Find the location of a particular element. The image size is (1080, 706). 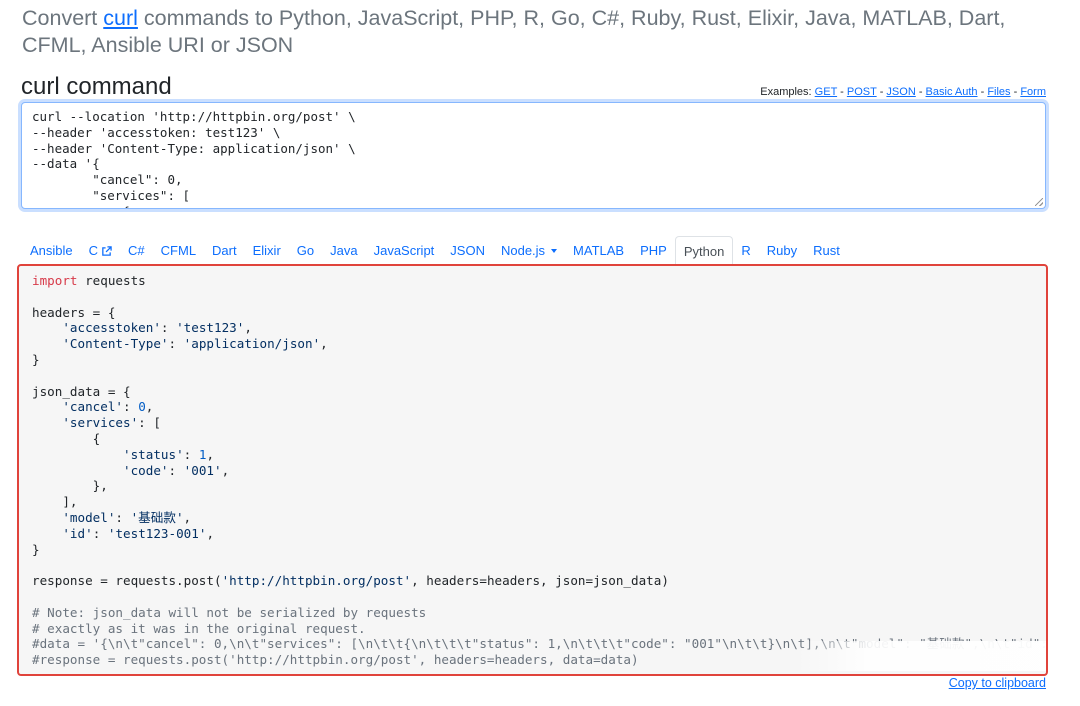

code-token: }, is located at coordinates (70, 486).